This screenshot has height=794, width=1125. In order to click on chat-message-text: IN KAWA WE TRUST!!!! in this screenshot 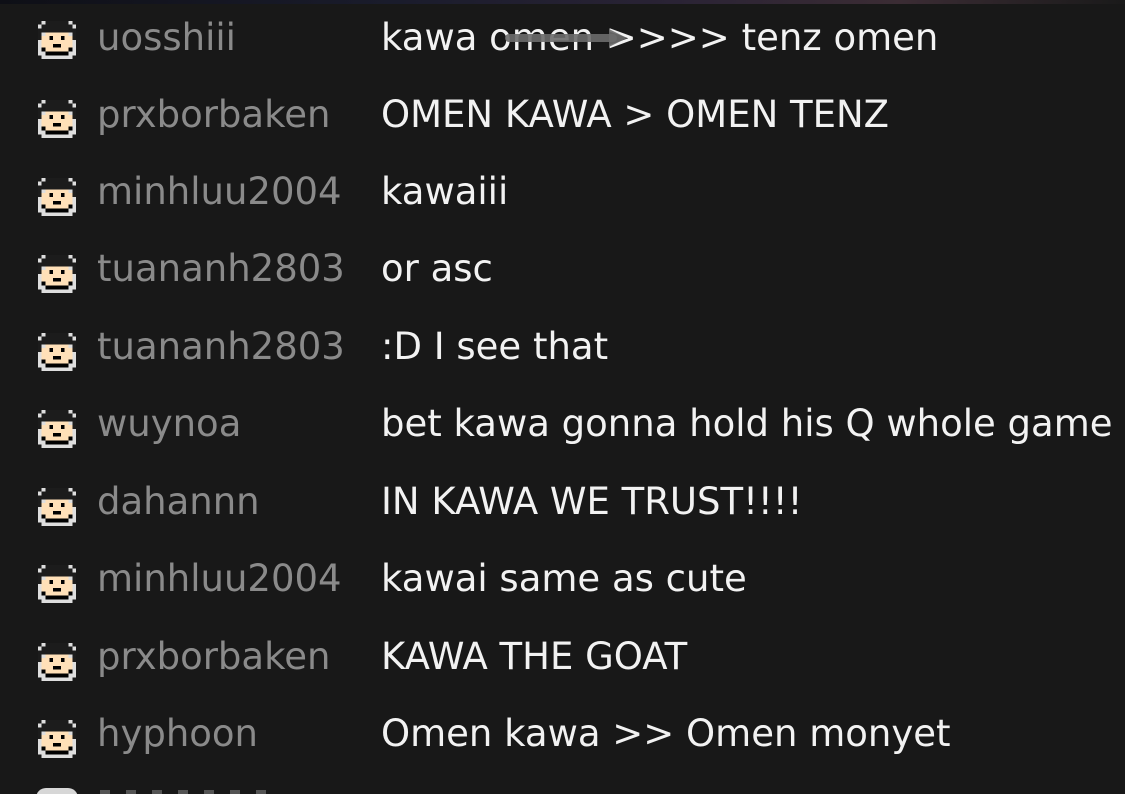, I will do `click(592, 501)`.